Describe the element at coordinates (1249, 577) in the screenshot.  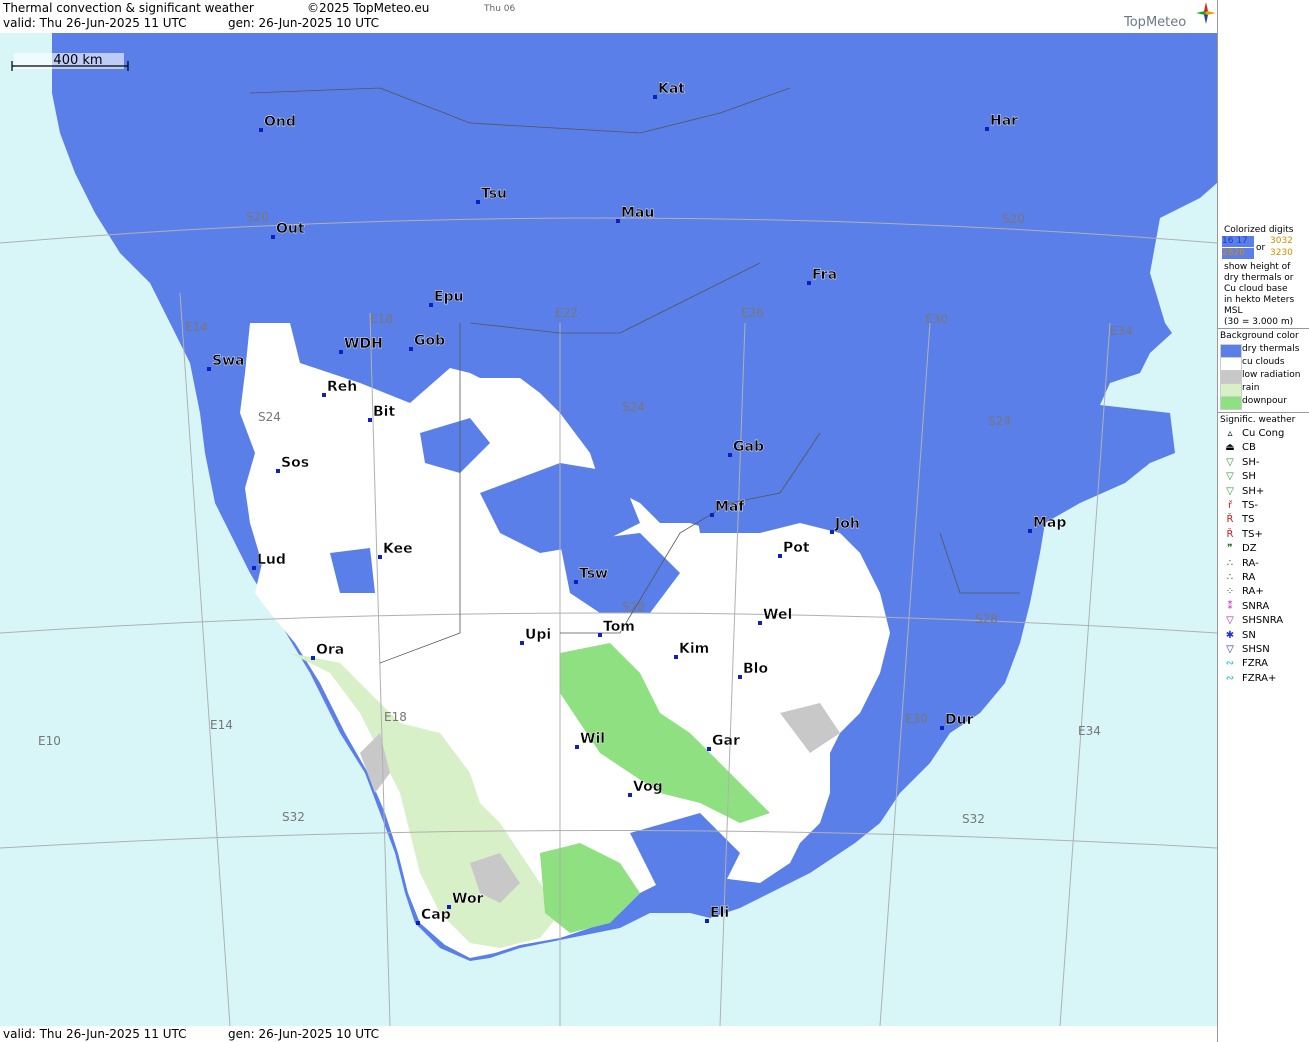
I see `weather-legend-label: RA` at that location.